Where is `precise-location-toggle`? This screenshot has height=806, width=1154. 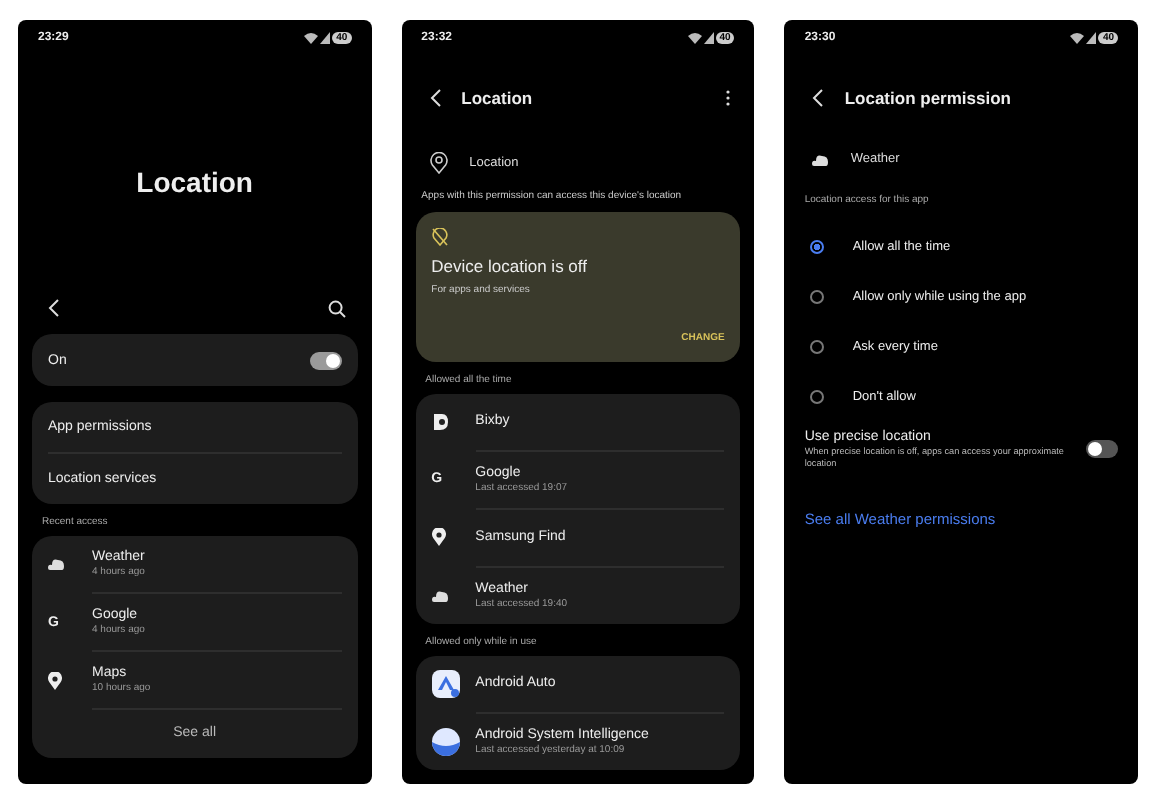 precise-location-toggle is located at coordinates (1102, 449).